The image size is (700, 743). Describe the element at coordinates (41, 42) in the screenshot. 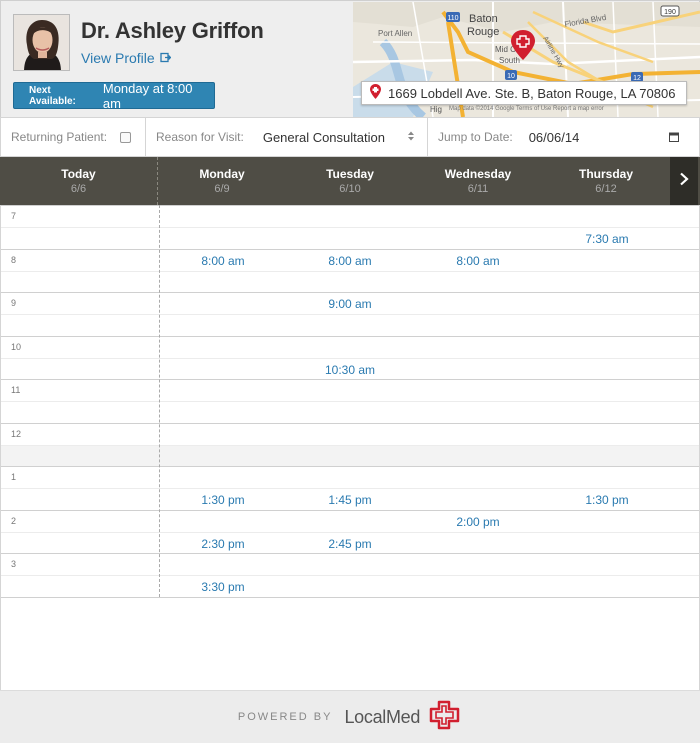

I see `doctor-avatar` at that location.